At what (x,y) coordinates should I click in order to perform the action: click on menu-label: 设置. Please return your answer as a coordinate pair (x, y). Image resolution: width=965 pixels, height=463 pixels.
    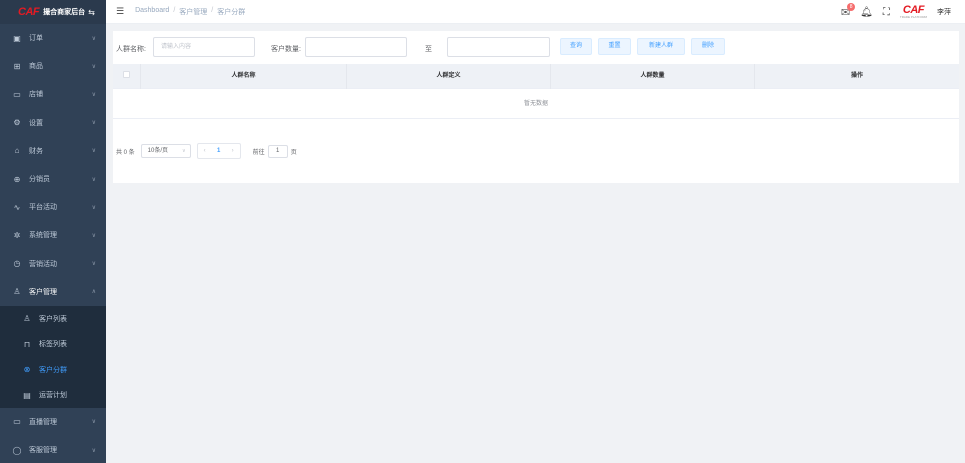
    Looking at the image, I should click on (36, 123).